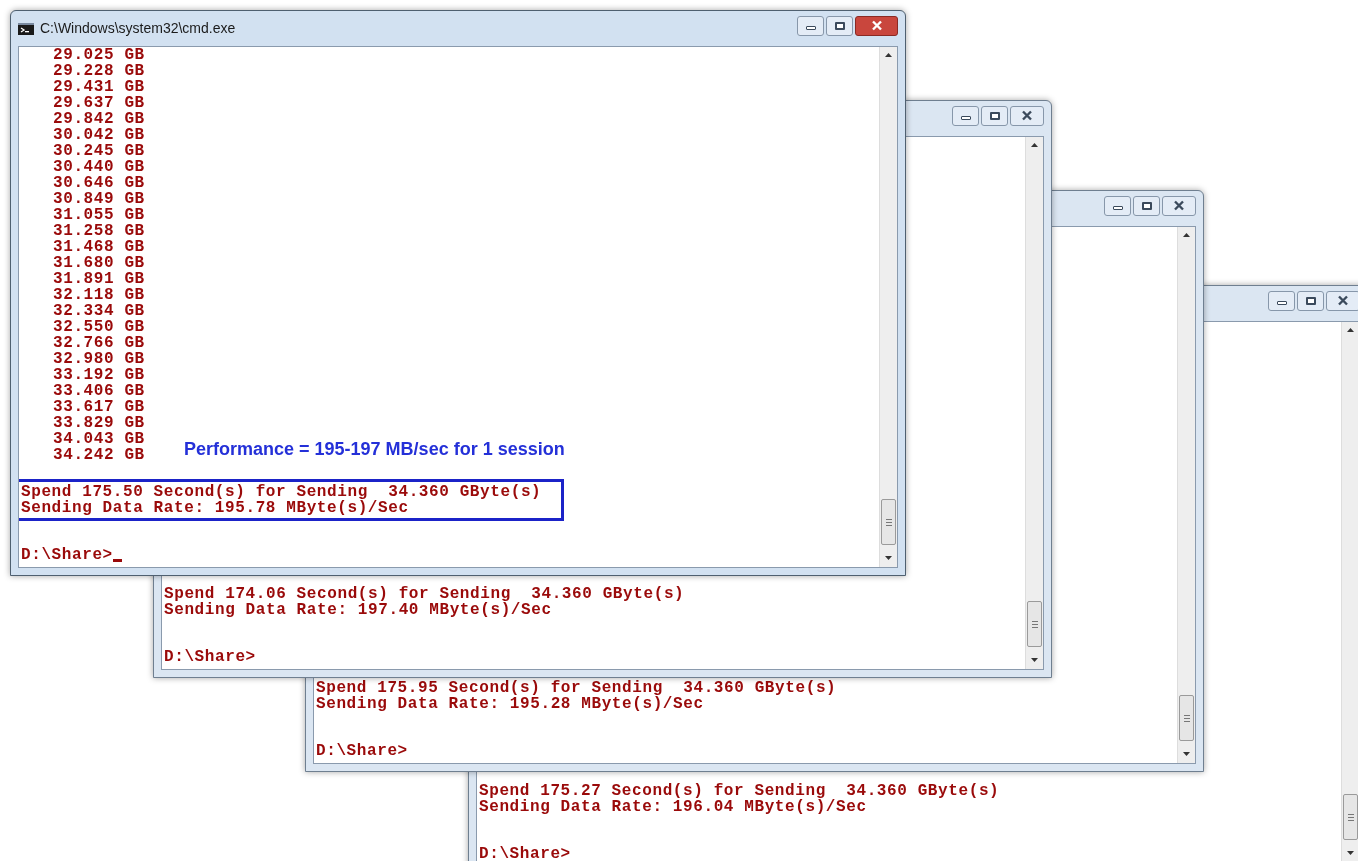 The width and height of the screenshot is (1358, 861). What do you see at coordinates (99, 231) in the screenshot?
I see `output-line: 31.258 GB` at bounding box center [99, 231].